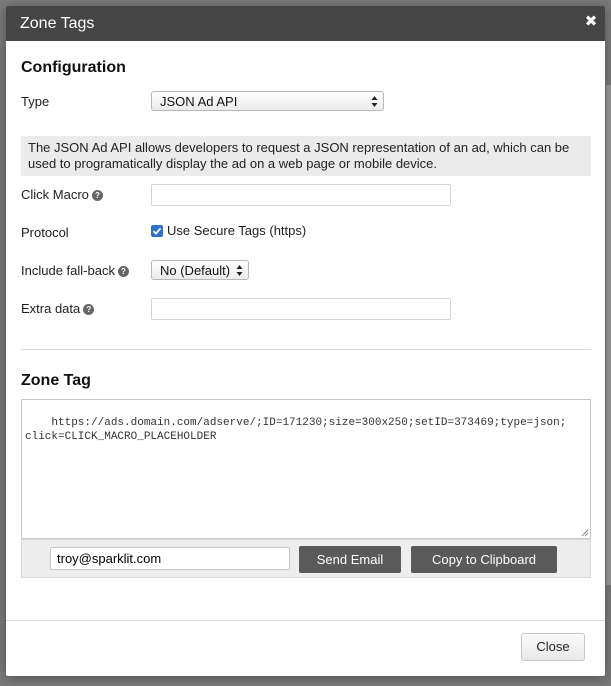 The width and height of the screenshot is (611, 686). Describe the element at coordinates (608, 335) in the screenshot. I see `background-page` at that location.